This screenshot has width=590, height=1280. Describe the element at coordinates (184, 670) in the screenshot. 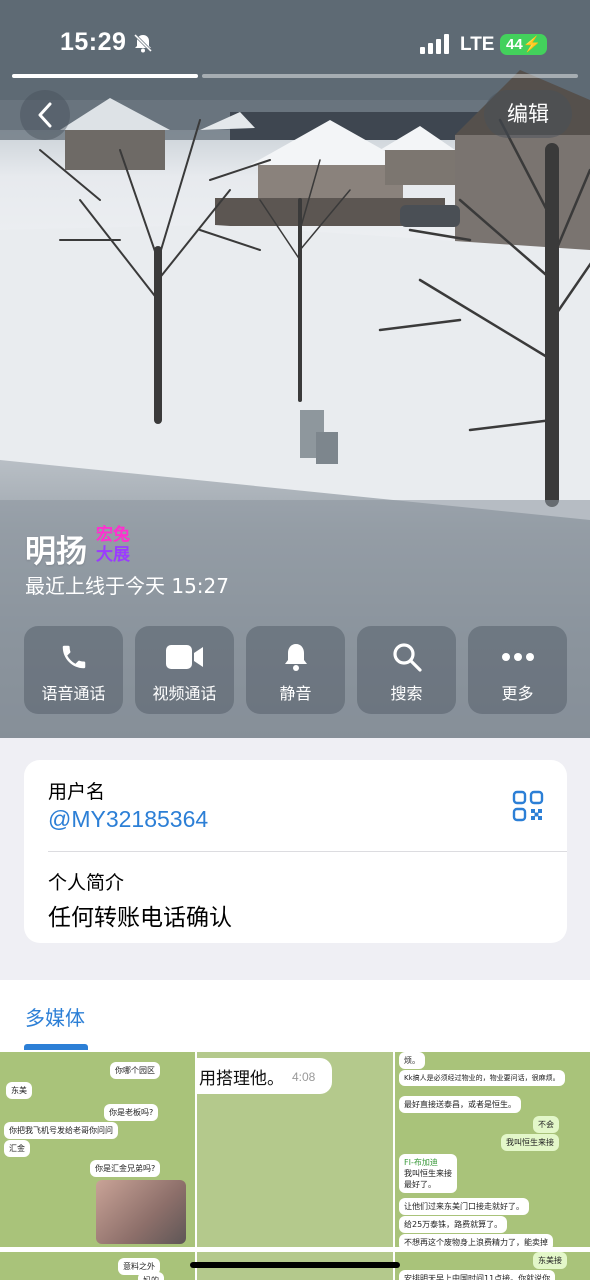

I see `video-call-button: 视频通话` at that location.